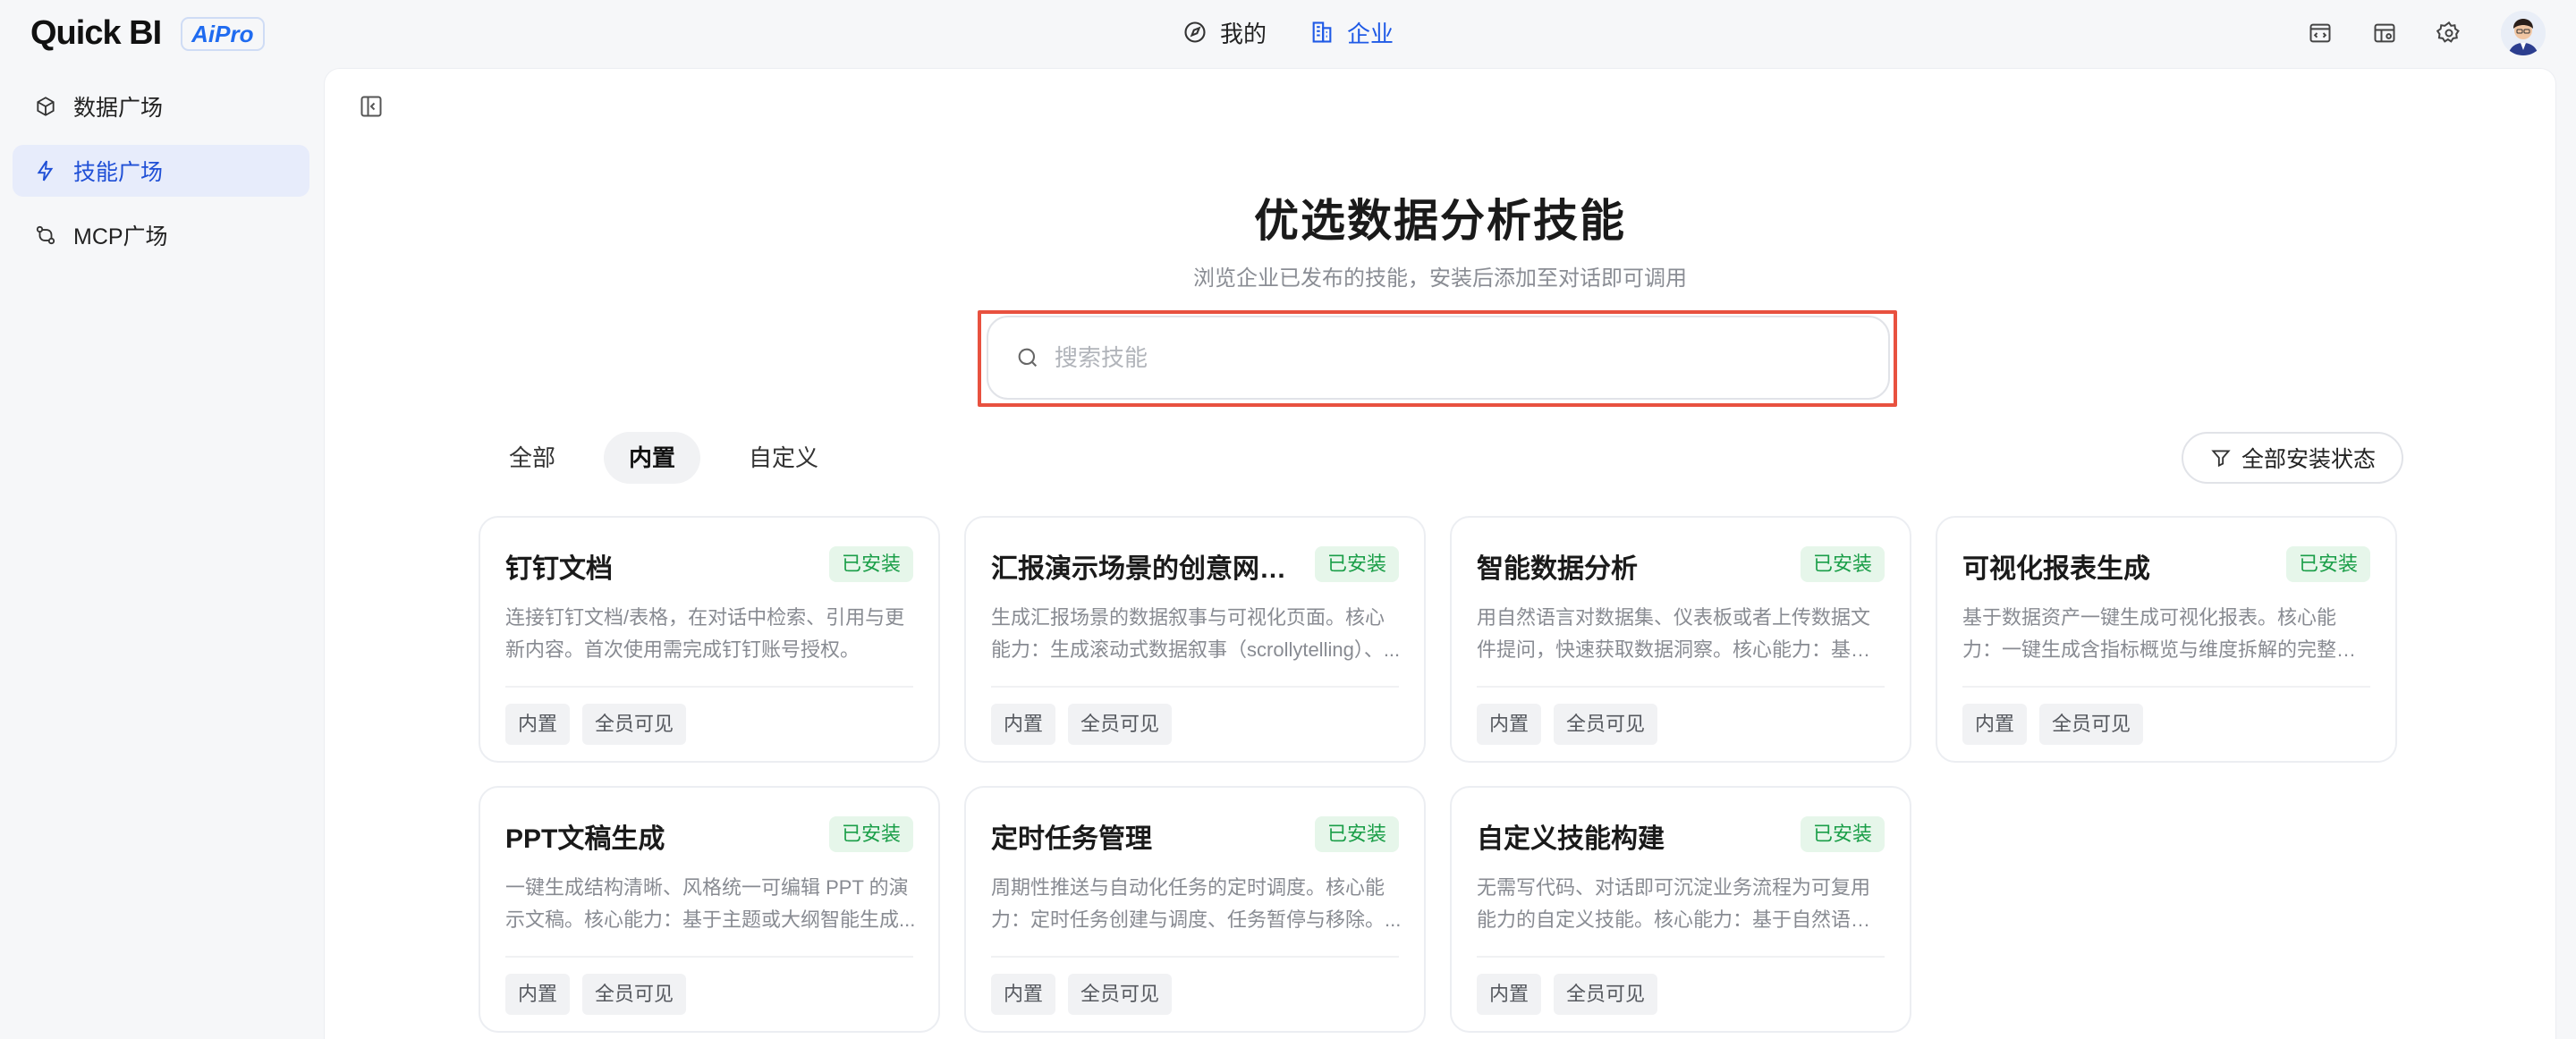 This screenshot has height=1039, width=2576. Describe the element at coordinates (96, 33) in the screenshot. I see `logo-text: Quick BI` at that location.